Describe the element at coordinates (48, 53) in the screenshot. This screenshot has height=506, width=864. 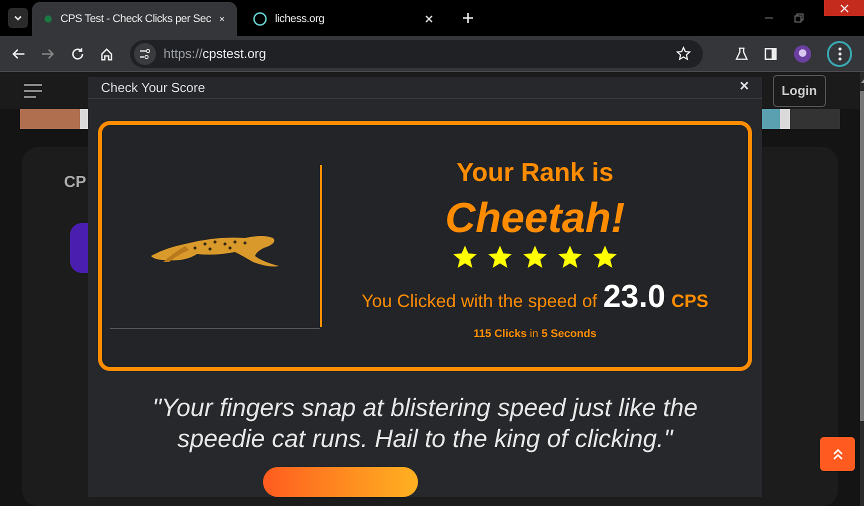
I see `forward-icon` at that location.